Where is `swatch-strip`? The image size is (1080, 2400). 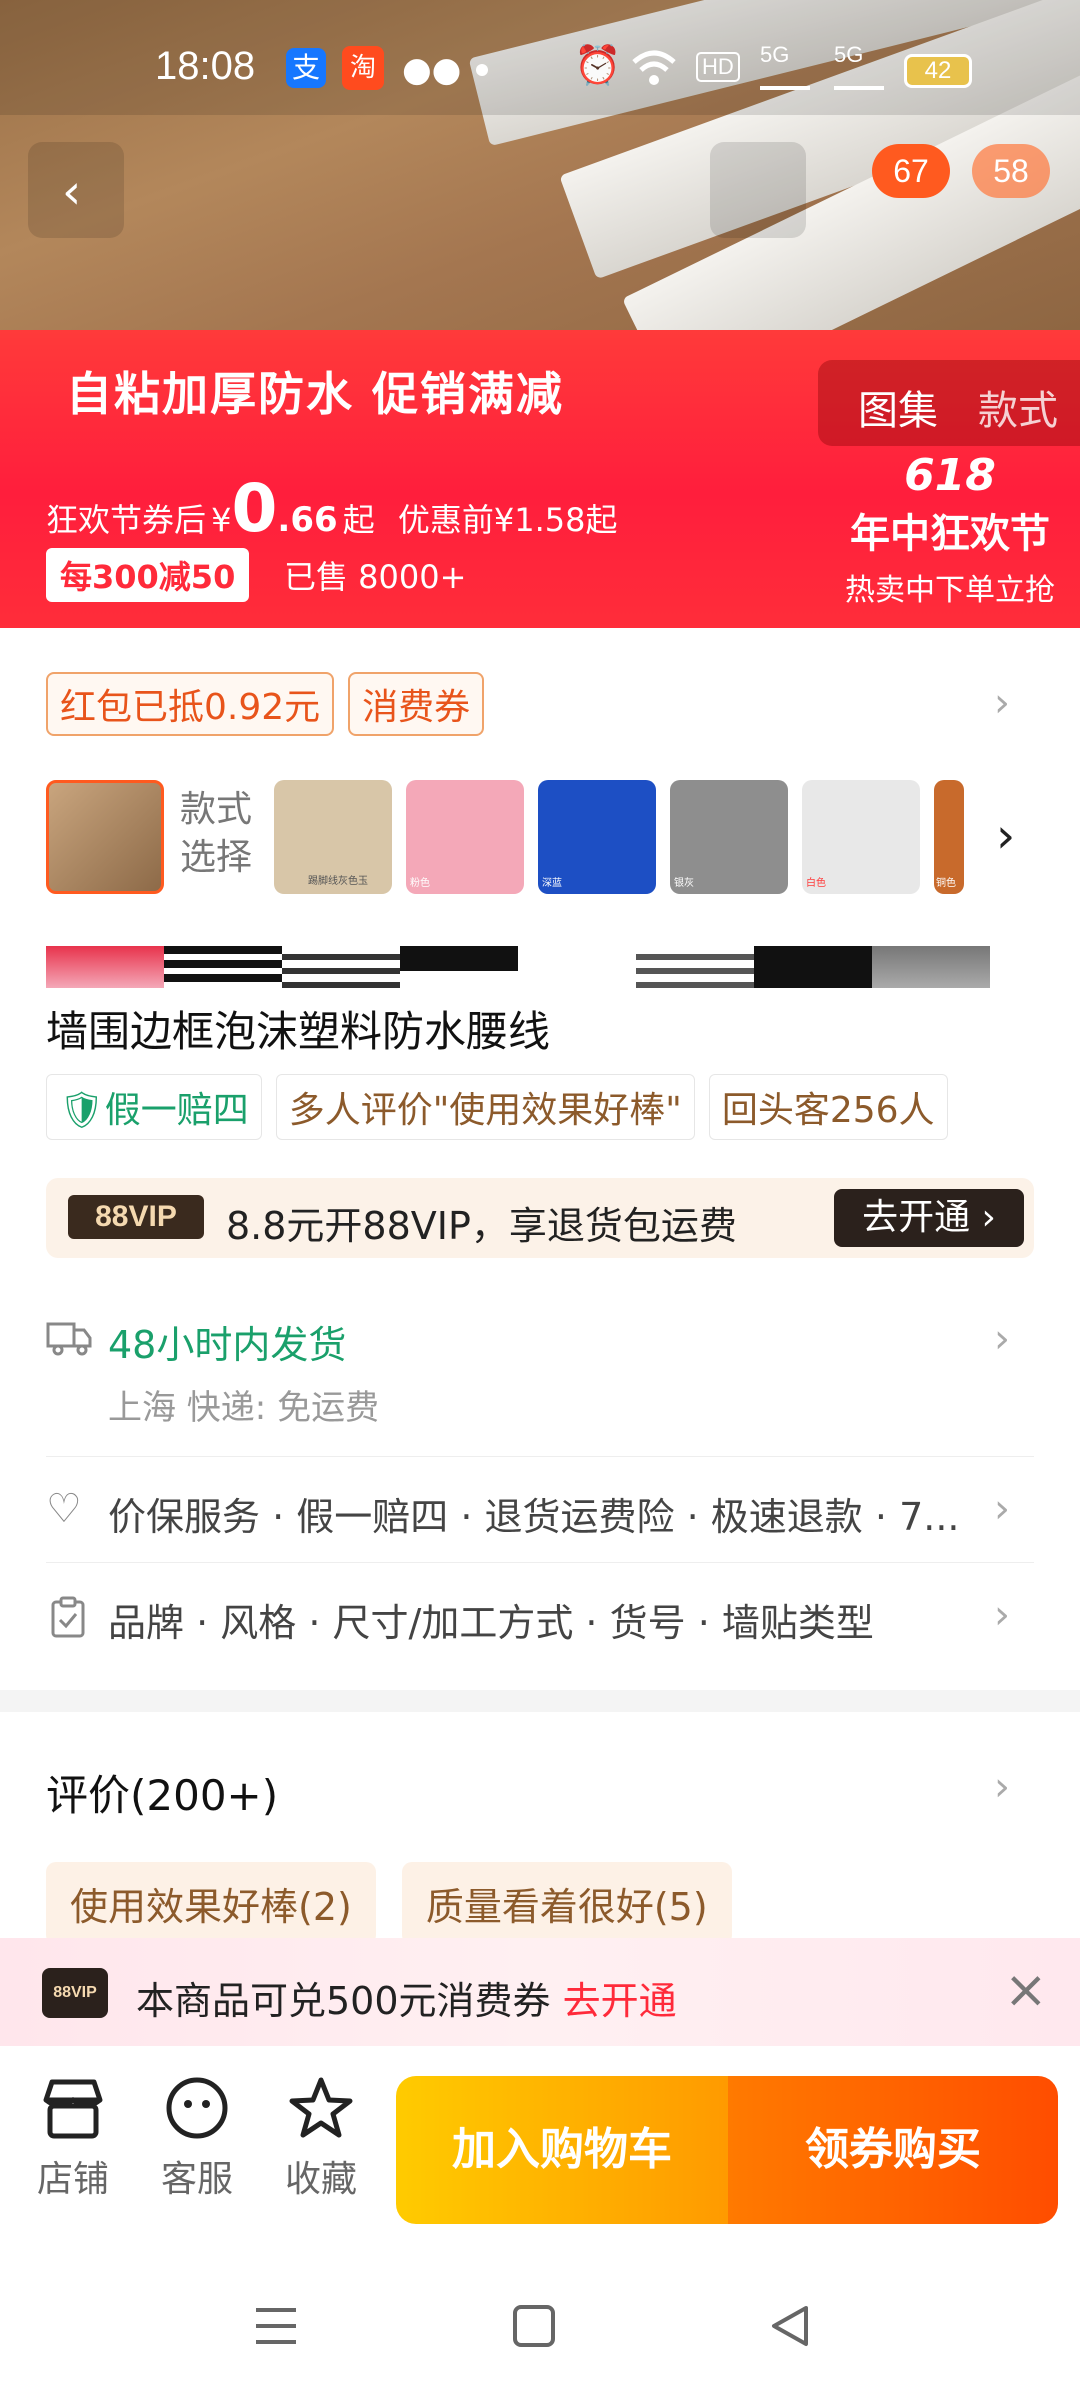 swatch-strip is located at coordinates (520, 967).